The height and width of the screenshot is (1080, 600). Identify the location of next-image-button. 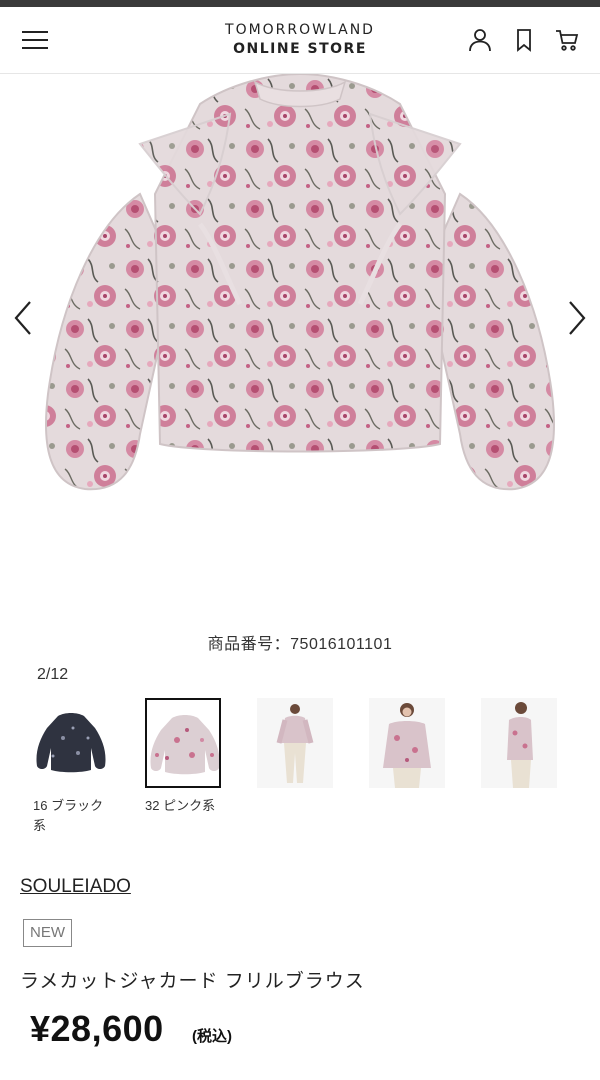
(577, 318).